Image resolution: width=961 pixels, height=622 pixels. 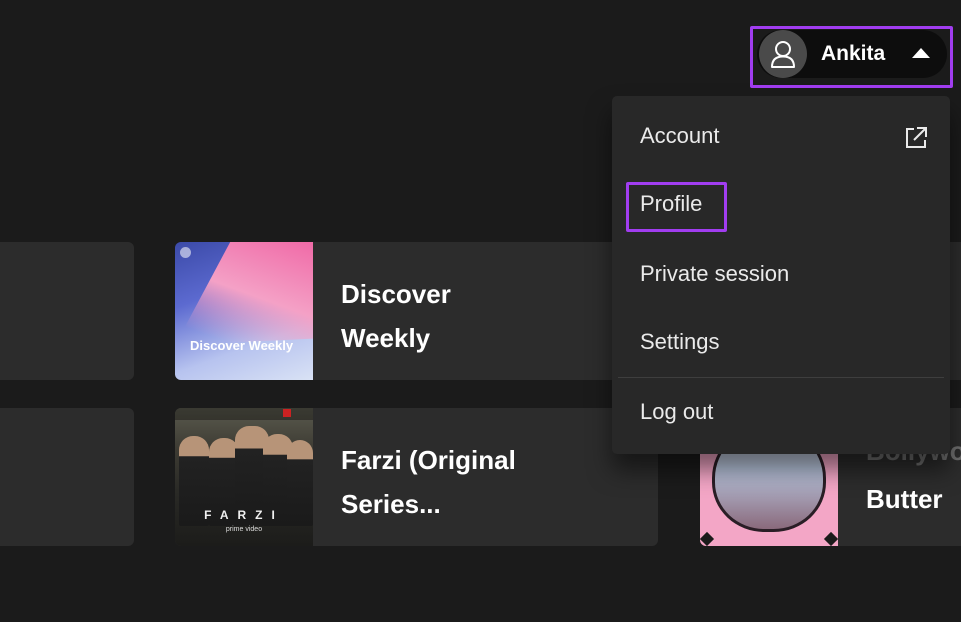 What do you see at coordinates (904, 499) in the screenshot?
I see `card-title: Butter` at bounding box center [904, 499].